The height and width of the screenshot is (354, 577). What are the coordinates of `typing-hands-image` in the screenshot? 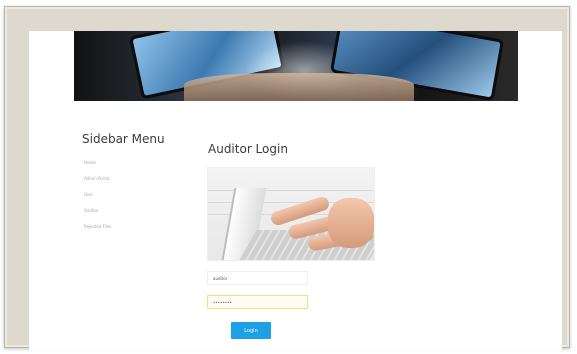 It's located at (291, 214).